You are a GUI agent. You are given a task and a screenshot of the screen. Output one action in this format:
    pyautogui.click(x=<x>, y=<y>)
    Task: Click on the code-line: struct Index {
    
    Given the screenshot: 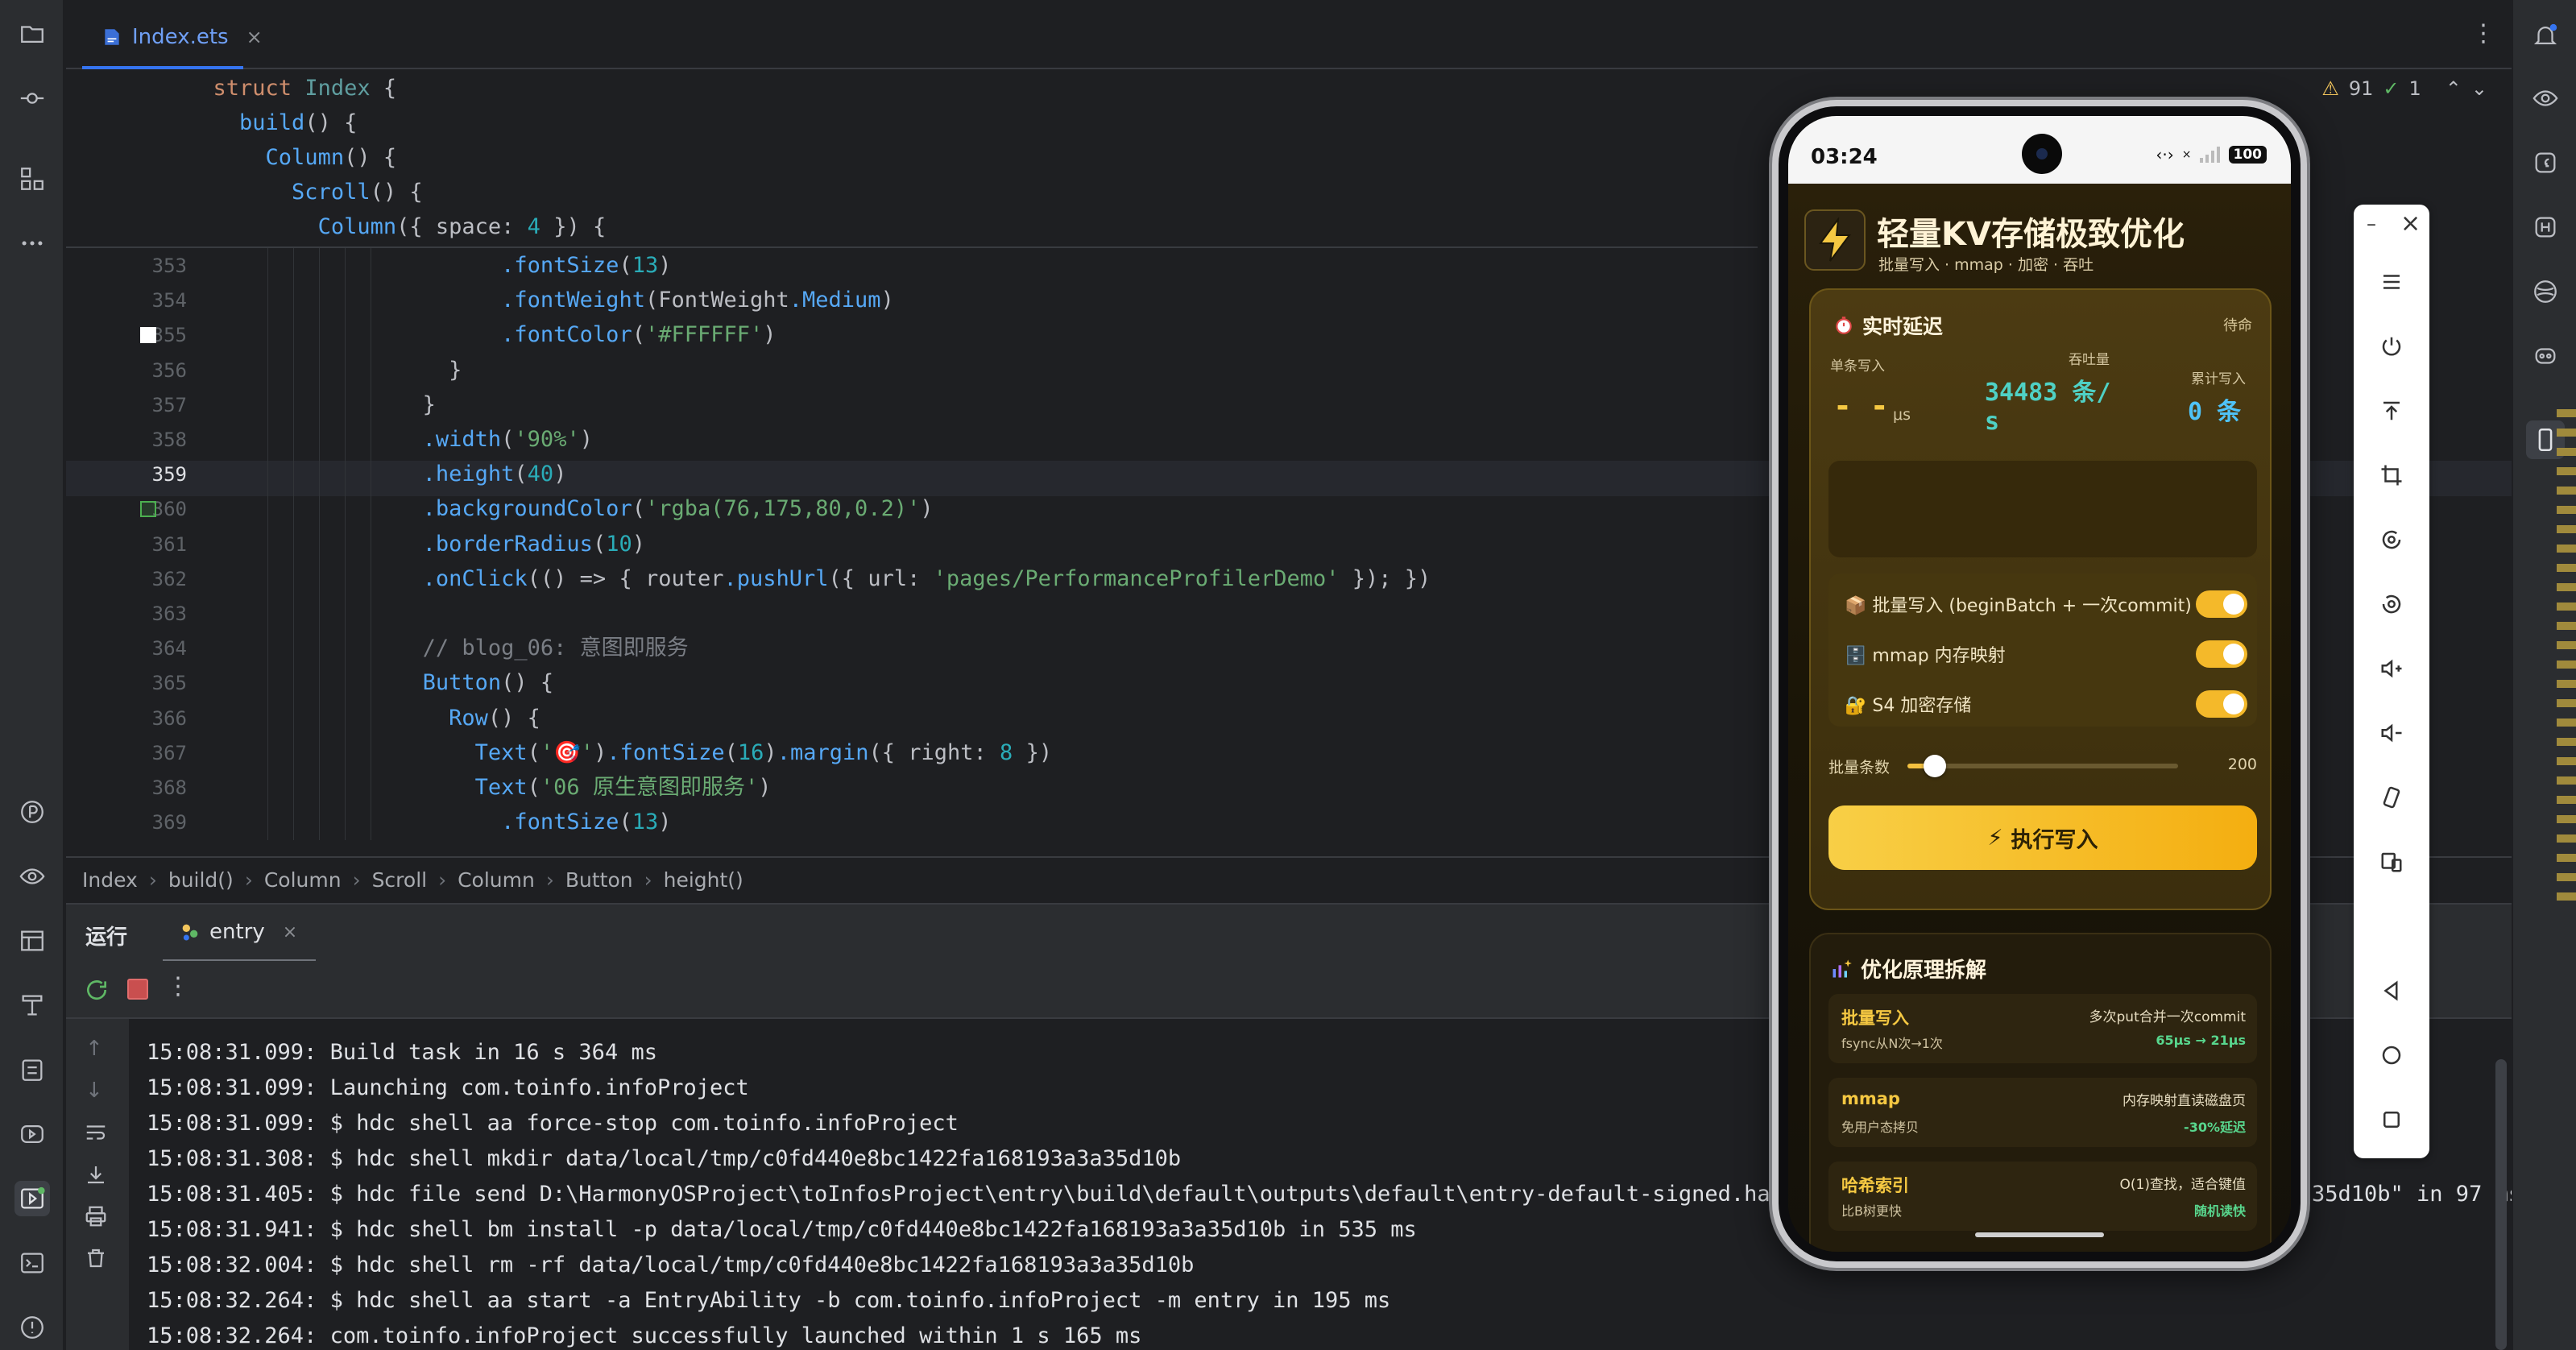 What is the action you would take?
    pyautogui.click(x=292, y=88)
    